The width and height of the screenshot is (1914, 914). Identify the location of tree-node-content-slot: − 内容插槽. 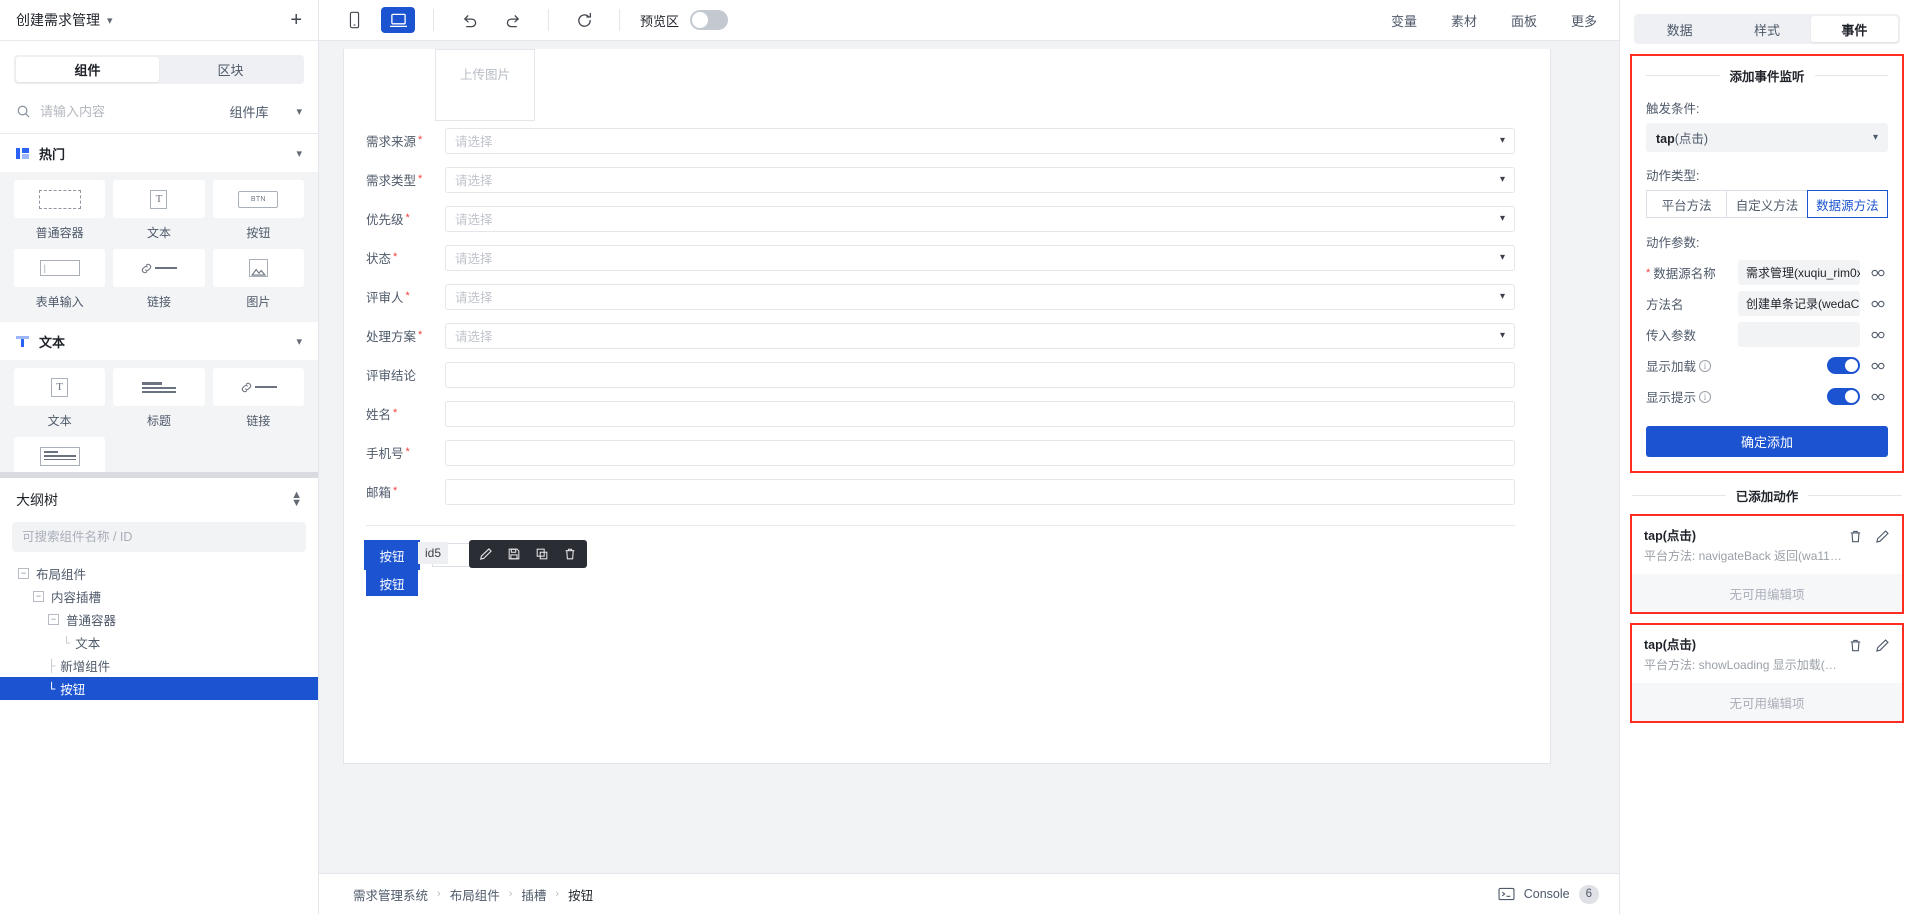
(159, 596).